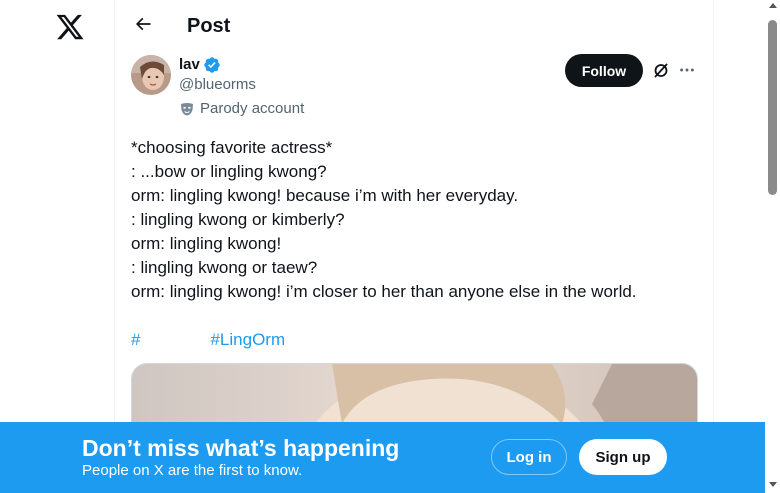 The width and height of the screenshot is (780, 493). I want to click on arrow-left-icon, so click(143, 26).